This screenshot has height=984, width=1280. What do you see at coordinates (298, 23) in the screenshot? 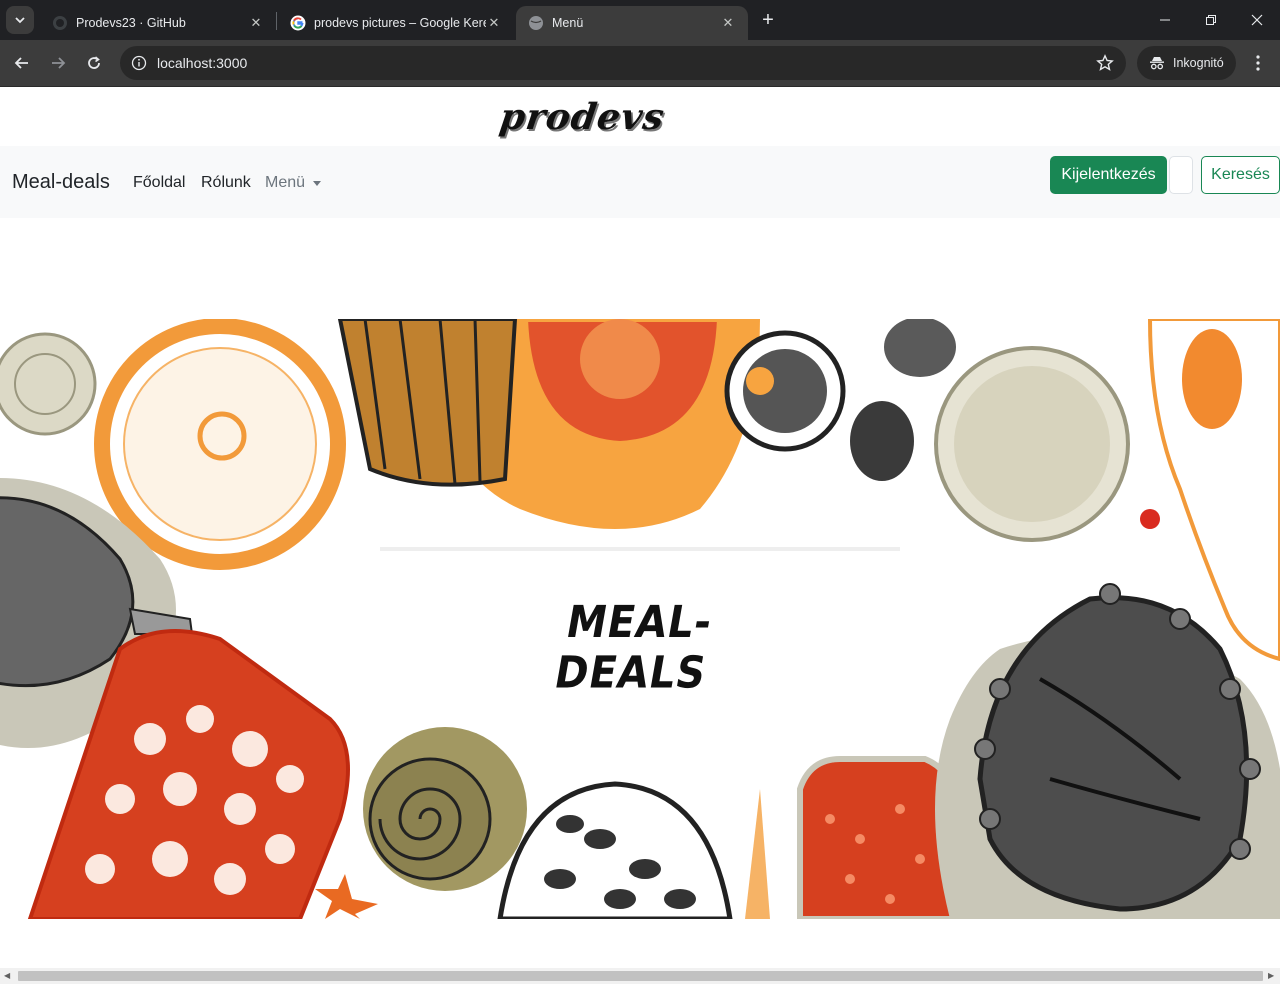
I see `google-icon` at bounding box center [298, 23].